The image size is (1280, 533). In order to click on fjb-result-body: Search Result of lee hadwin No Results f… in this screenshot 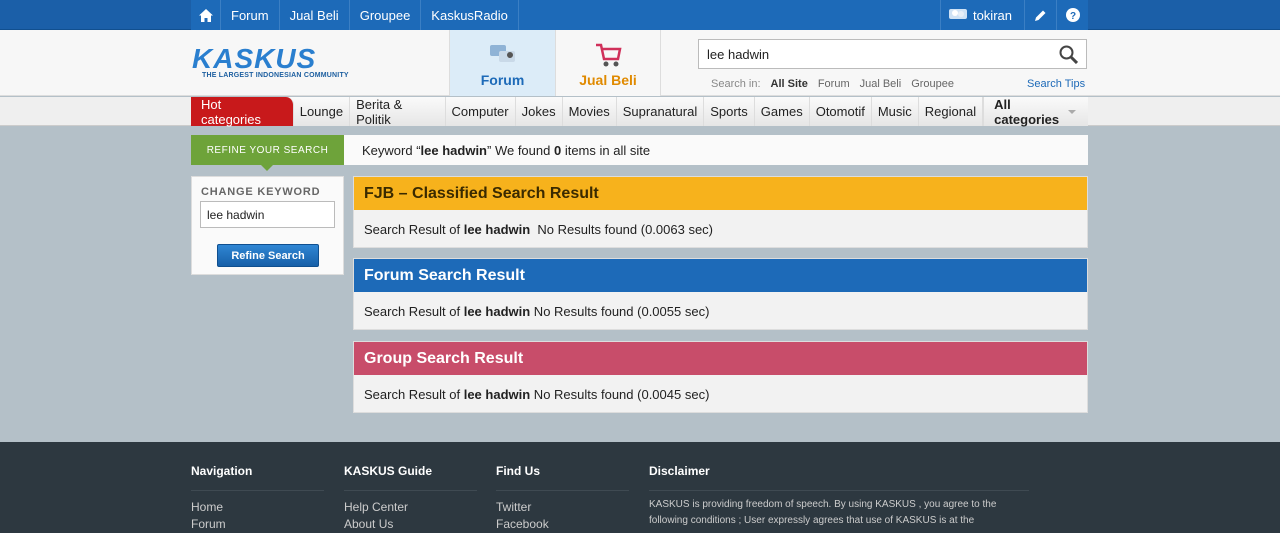, I will do `click(720, 229)`.